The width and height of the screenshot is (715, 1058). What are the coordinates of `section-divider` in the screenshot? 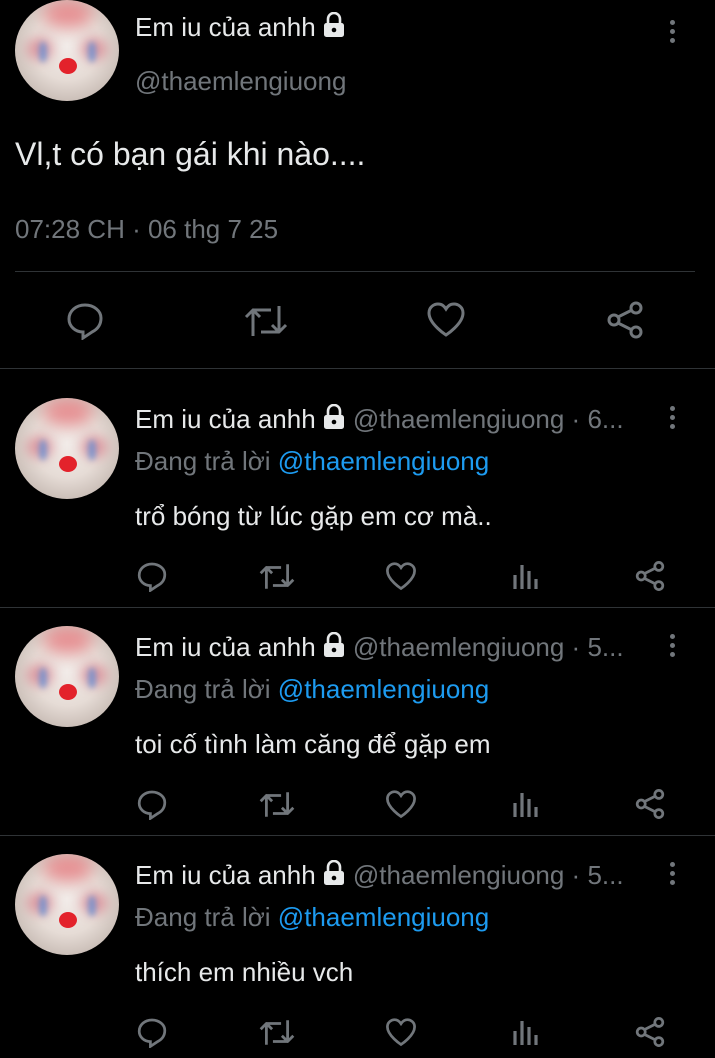 It's located at (357, 368).